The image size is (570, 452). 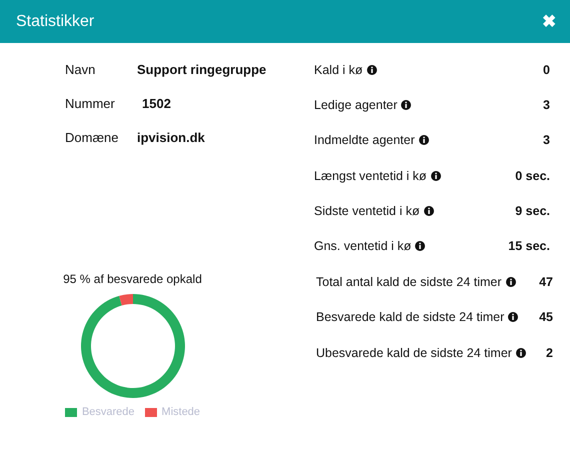 I want to click on stat-label: Kald i kø, so click(x=338, y=69).